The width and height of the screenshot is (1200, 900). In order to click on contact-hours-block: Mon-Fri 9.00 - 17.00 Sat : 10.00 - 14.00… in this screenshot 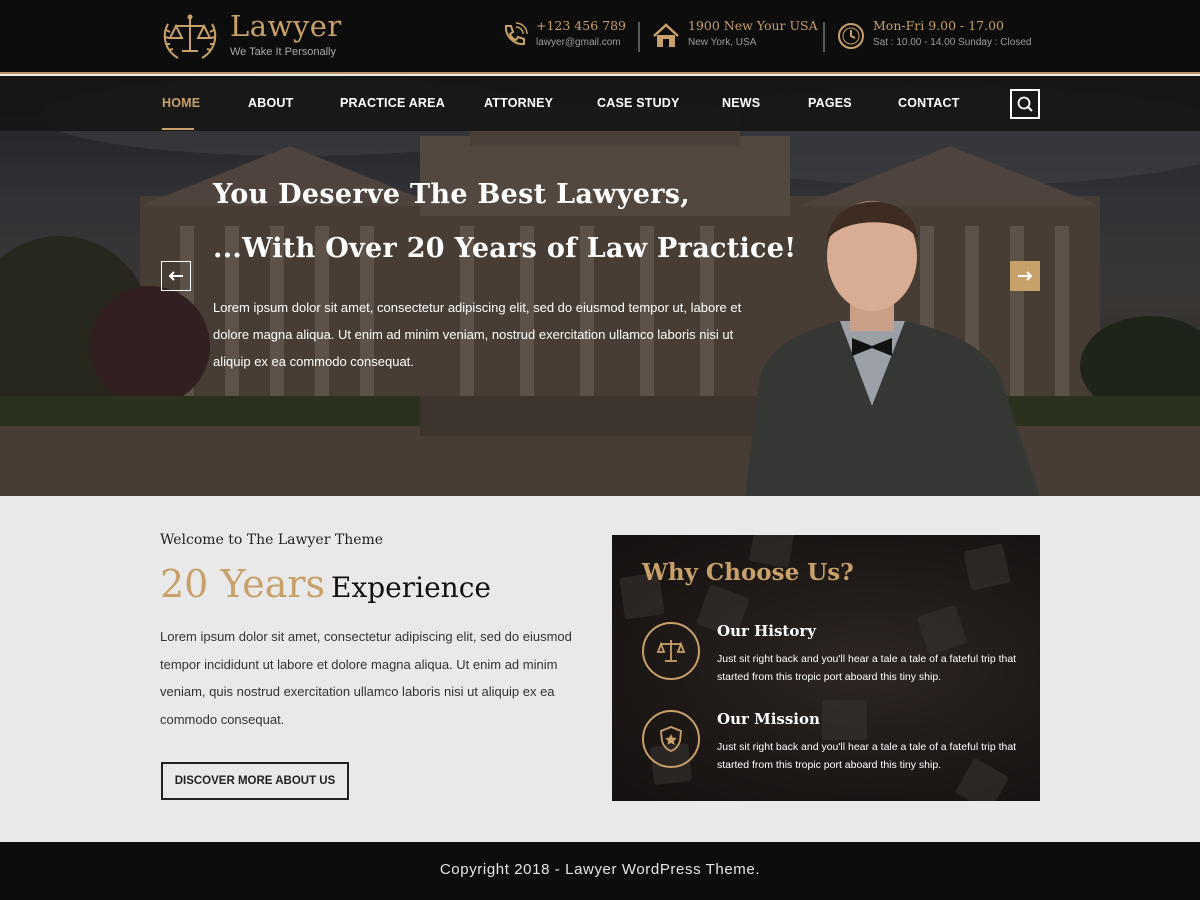, I will do `click(934, 34)`.